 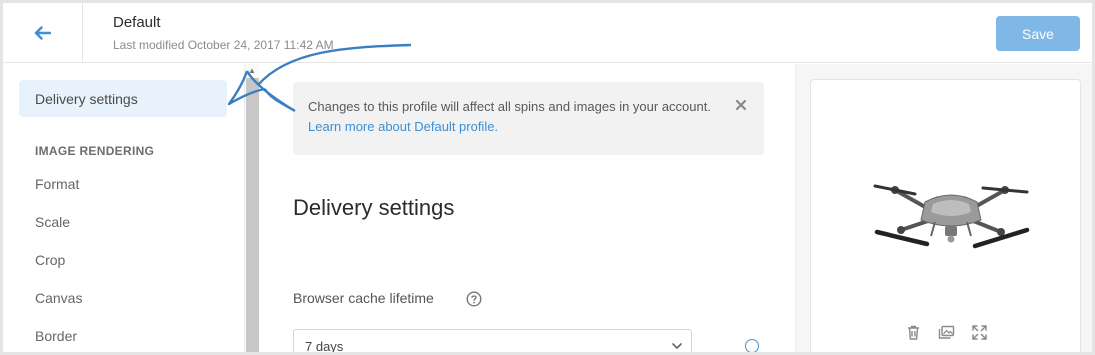 I want to click on sidebar-item-format: Format, so click(x=123, y=183).